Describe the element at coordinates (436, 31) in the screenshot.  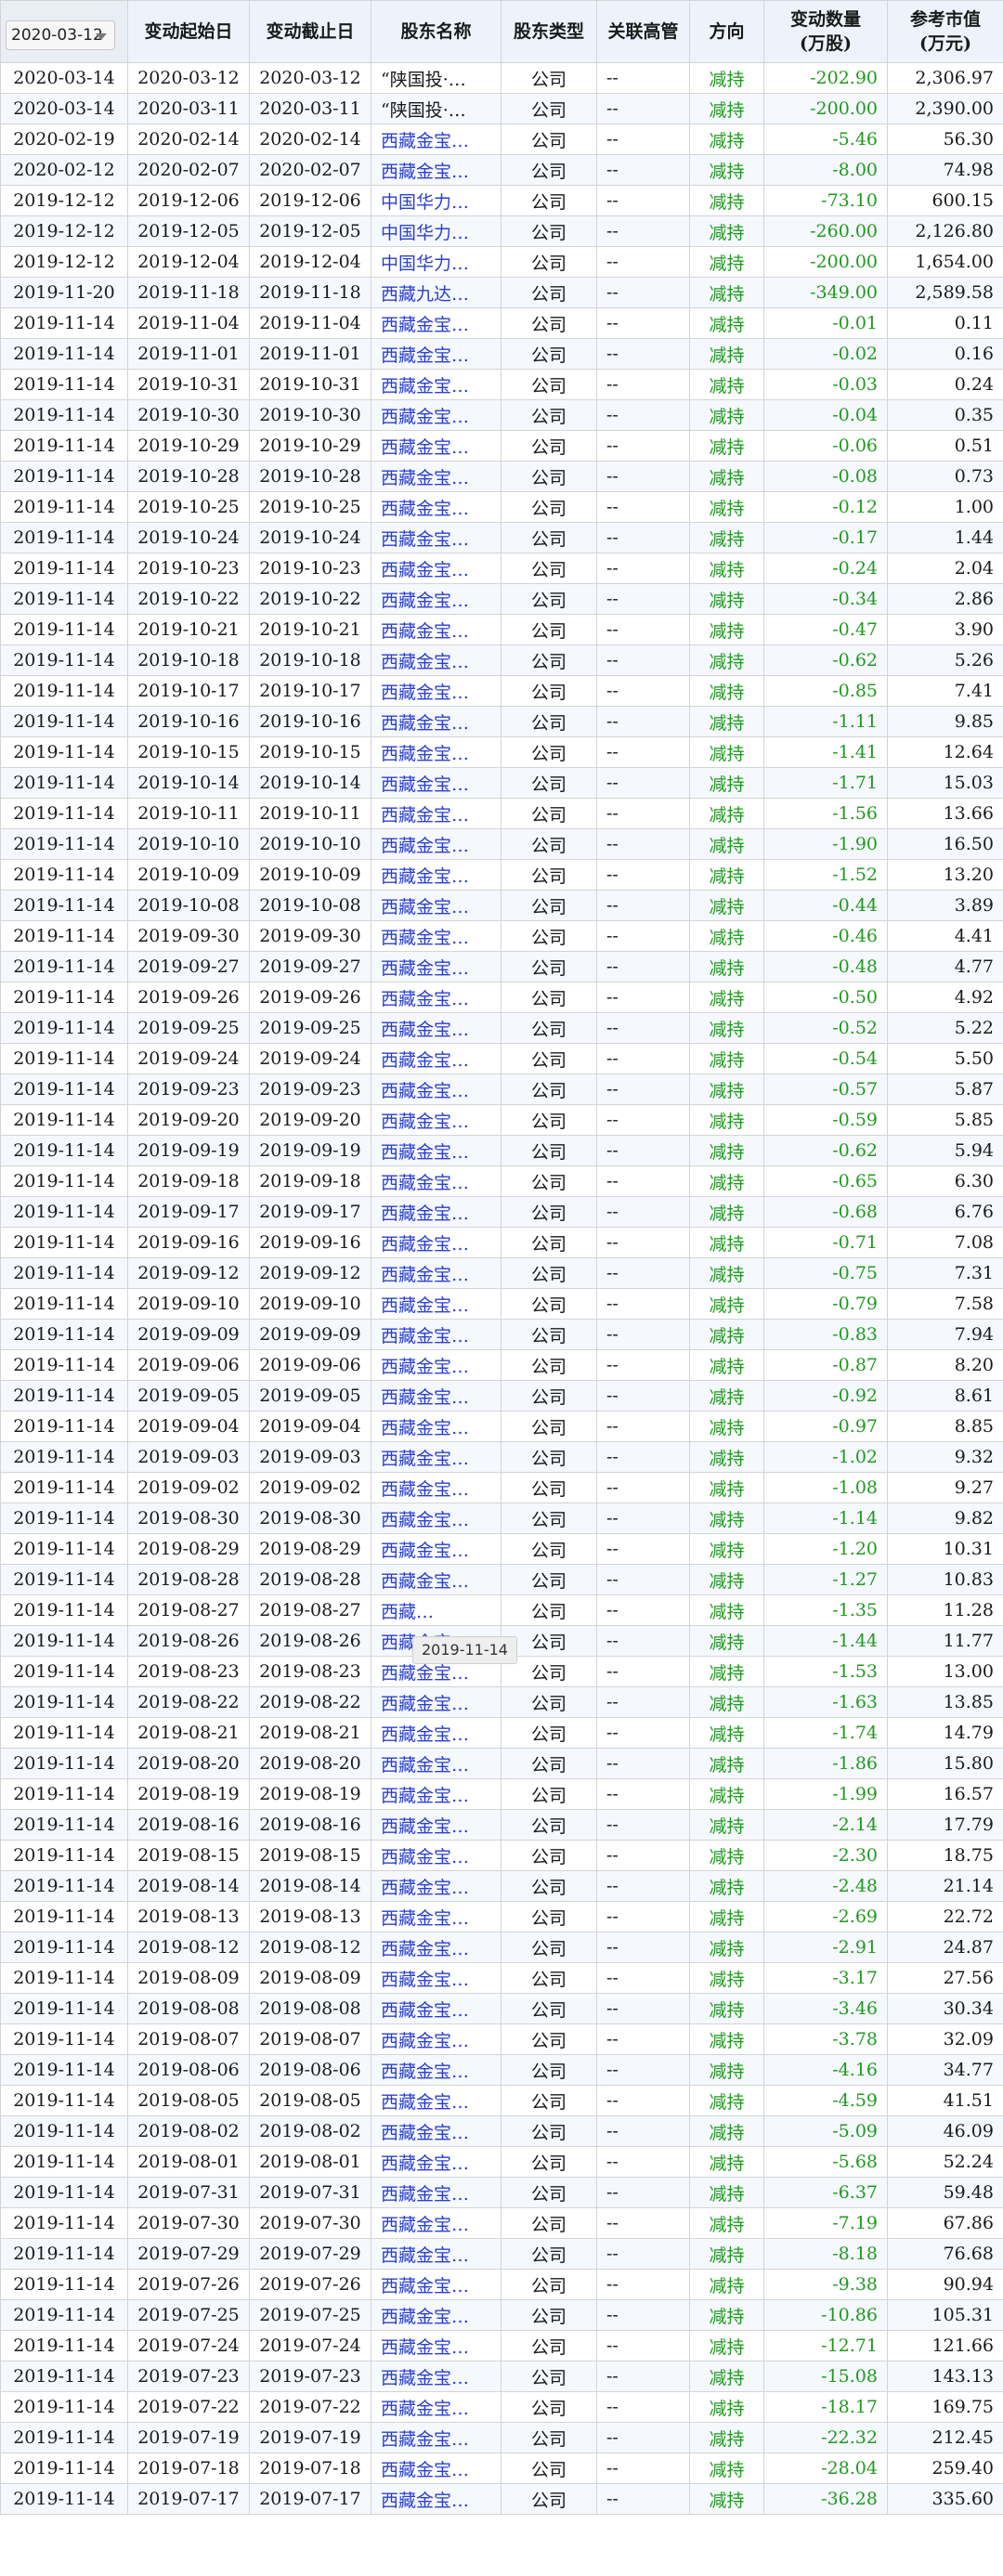
I see `column-header-holder-name: 股东名称` at that location.